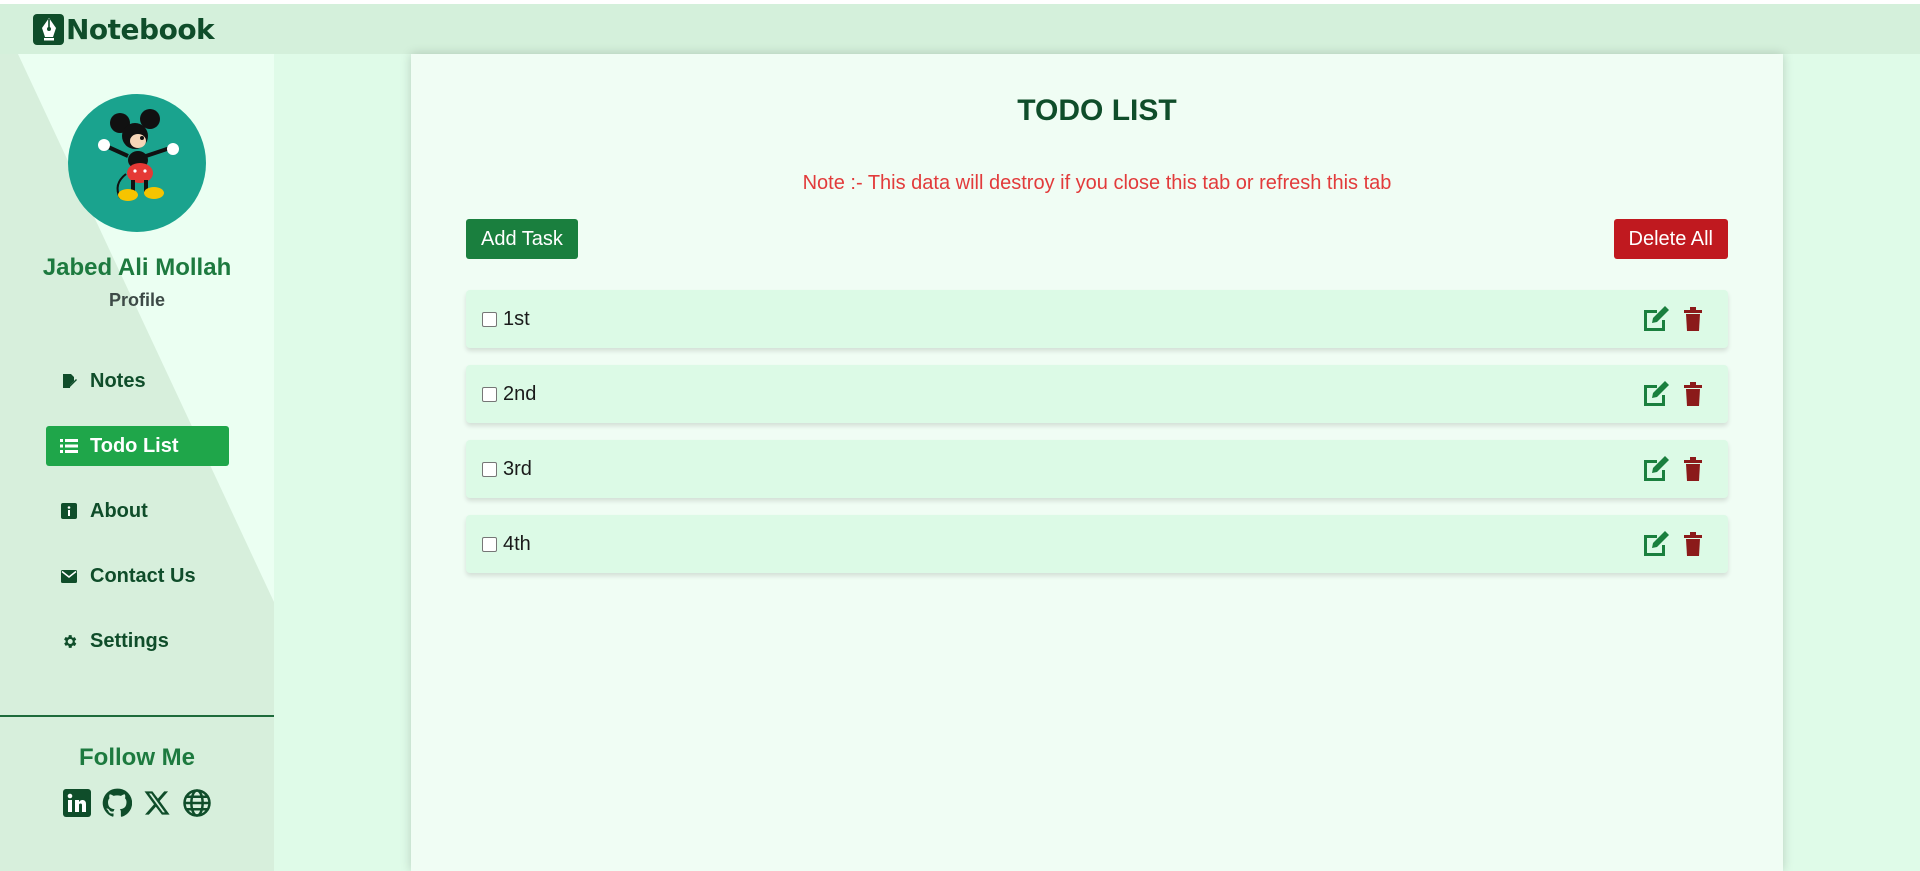 This screenshot has width=1920, height=871. I want to click on sidebar-item-notes: Notes, so click(137, 381).